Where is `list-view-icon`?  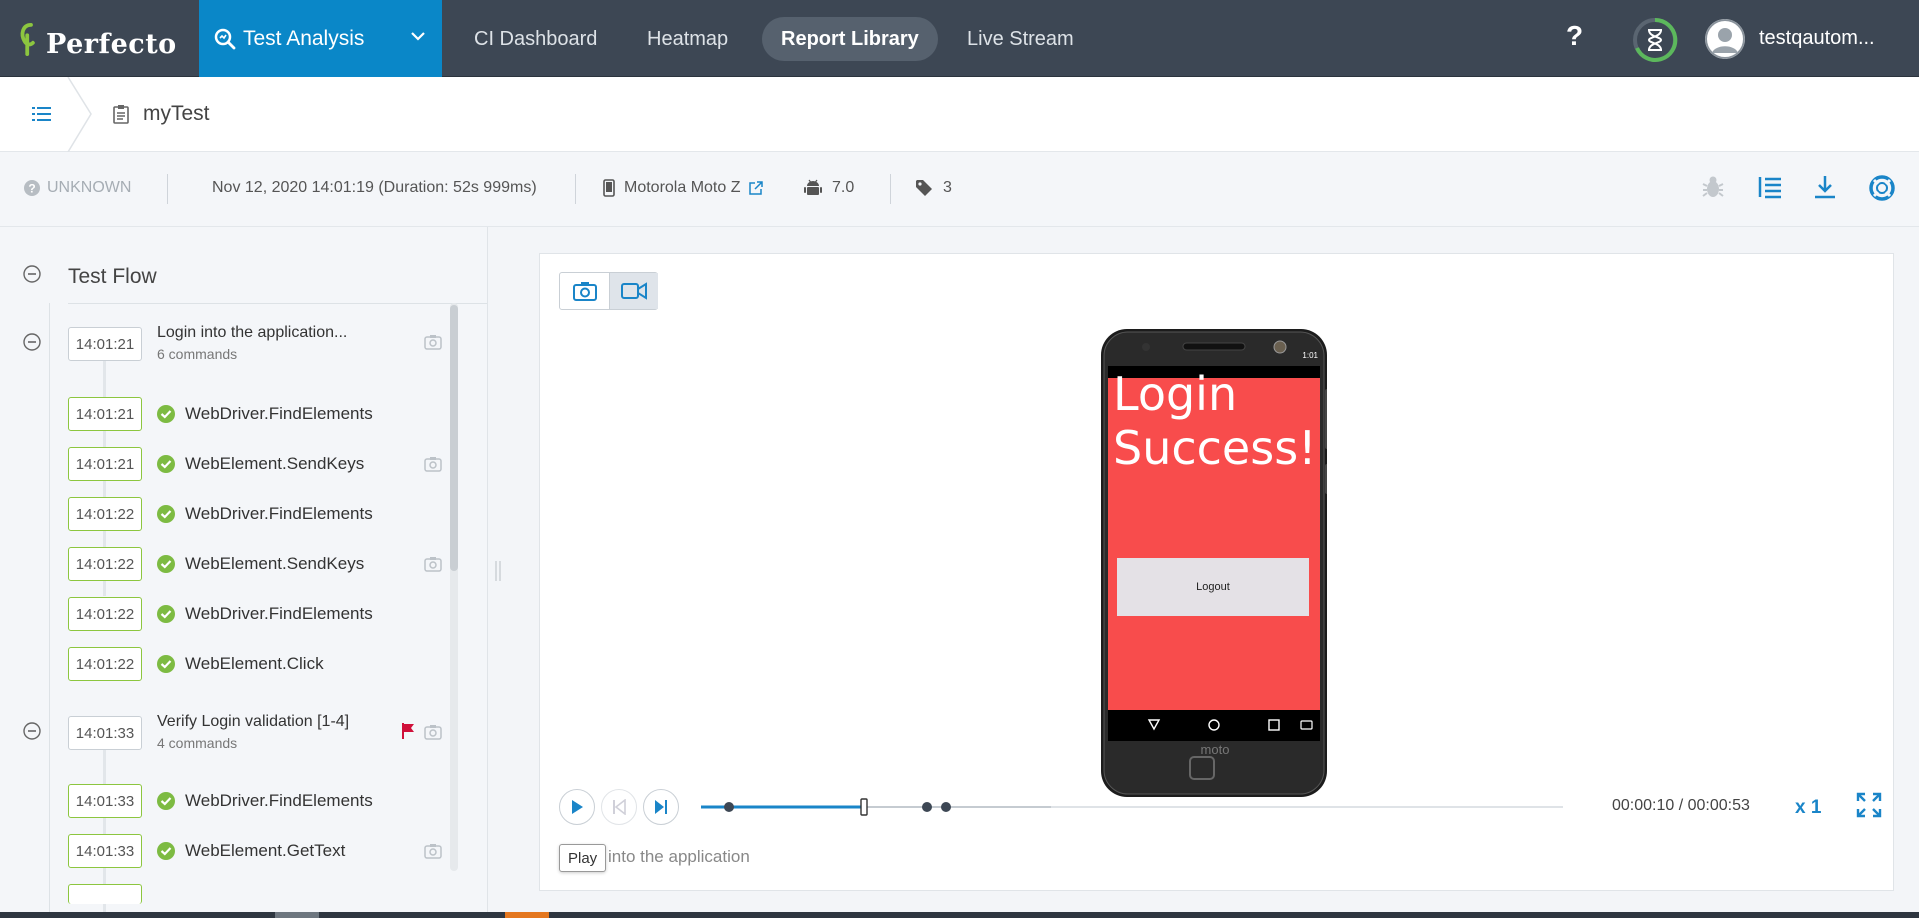 list-view-icon is located at coordinates (42, 114).